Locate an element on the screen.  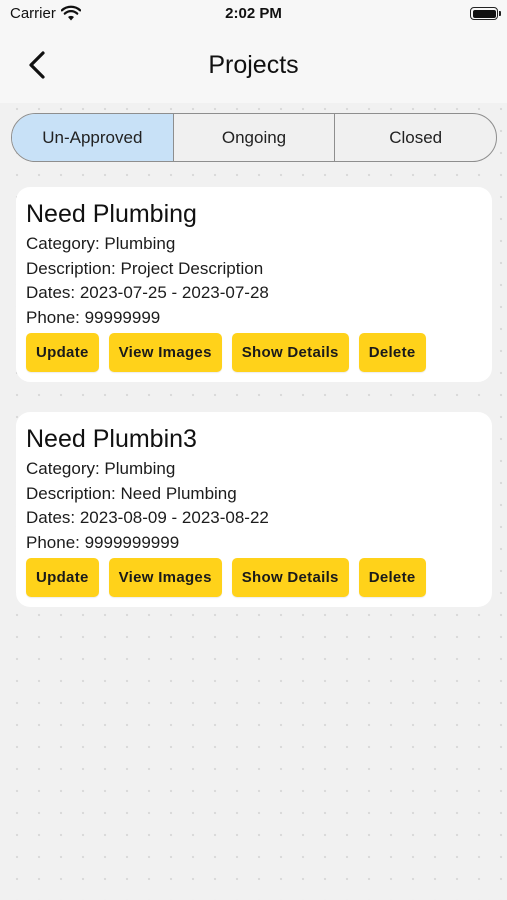
battery-icon is located at coordinates (485, 13).